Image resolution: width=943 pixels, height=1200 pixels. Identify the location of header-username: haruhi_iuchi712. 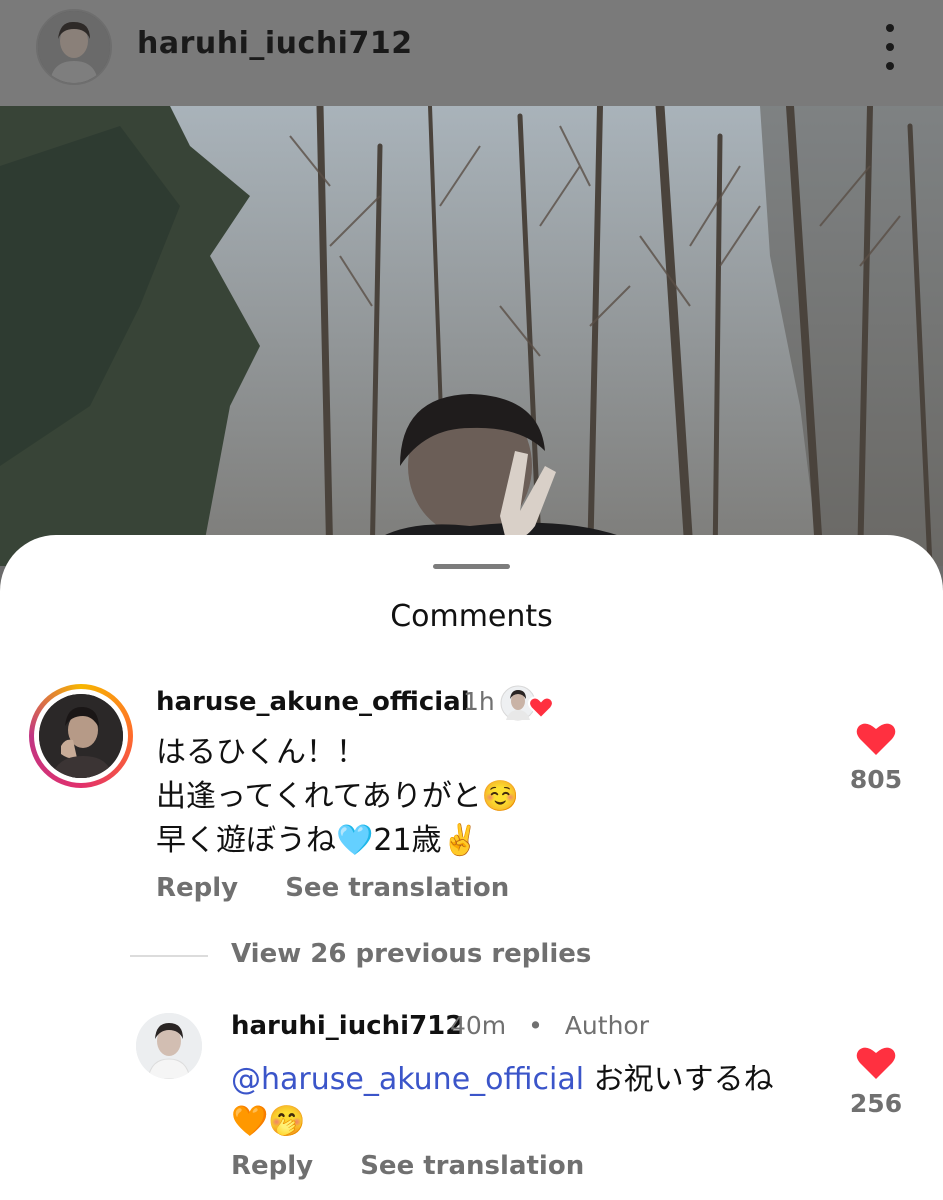
(275, 43).